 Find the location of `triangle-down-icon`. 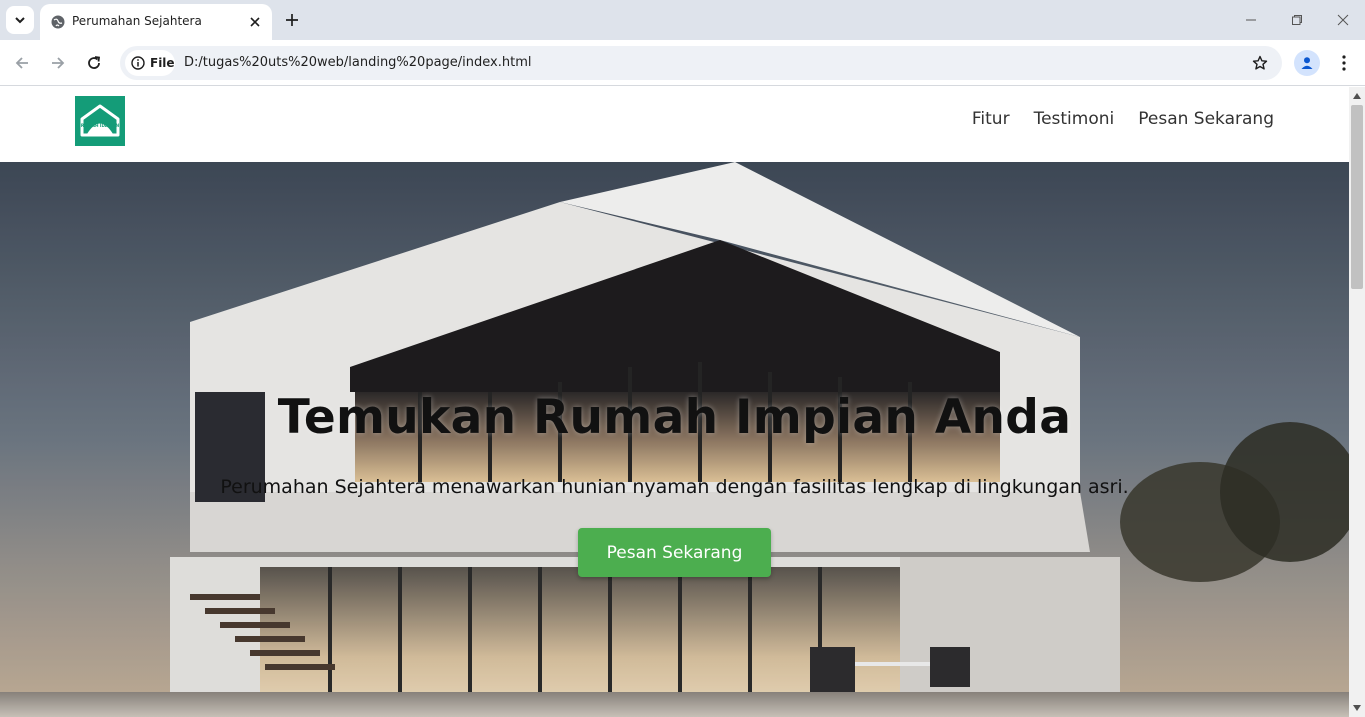

triangle-down-icon is located at coordinates (1357, 708).